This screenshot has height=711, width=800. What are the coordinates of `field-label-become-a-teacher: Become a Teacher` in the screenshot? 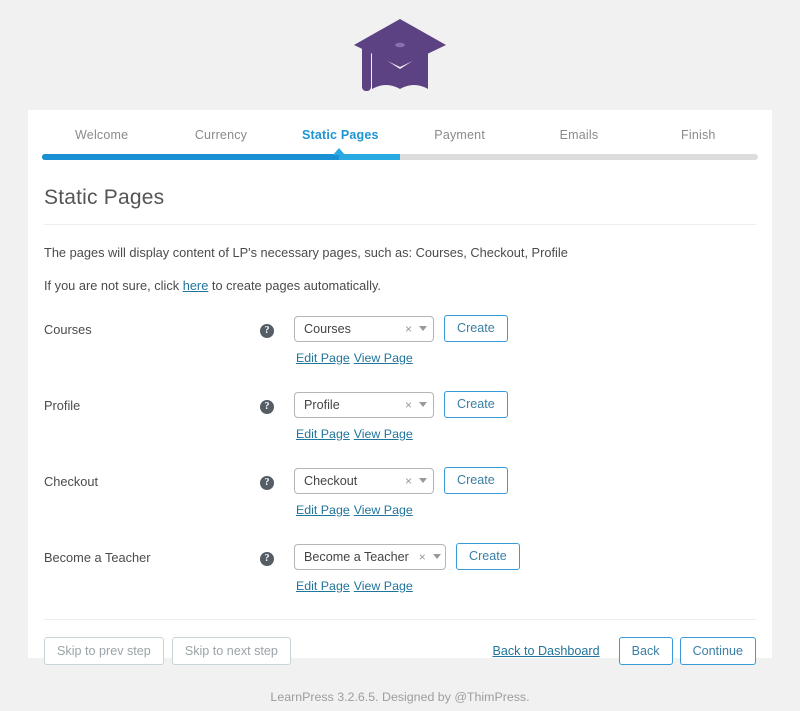 It's located at (97, 557).